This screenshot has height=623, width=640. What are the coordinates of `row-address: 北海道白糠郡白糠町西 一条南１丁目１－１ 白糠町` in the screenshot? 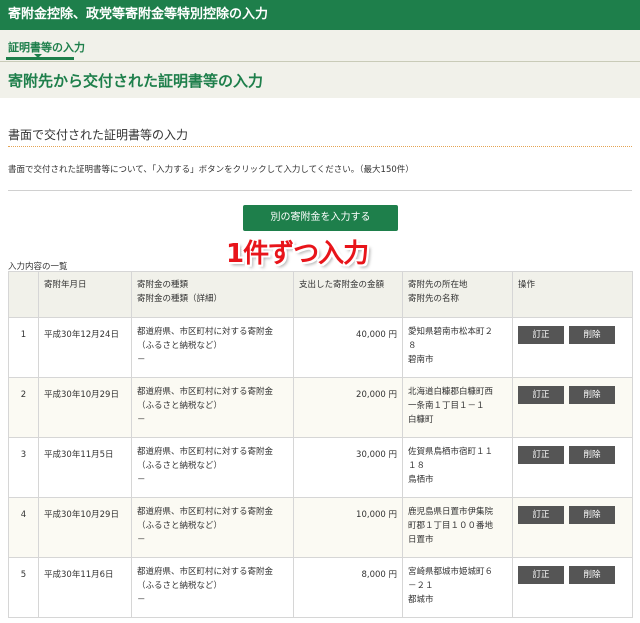 It's located at (457, 407).